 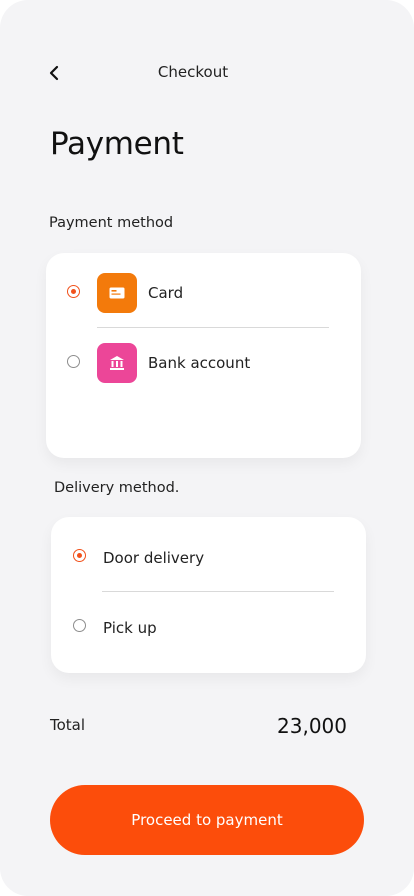 What do you see at coordinates (79, 555) in the screenshot?
I see `delivery-radio-door` at bounding box center [79, 555].